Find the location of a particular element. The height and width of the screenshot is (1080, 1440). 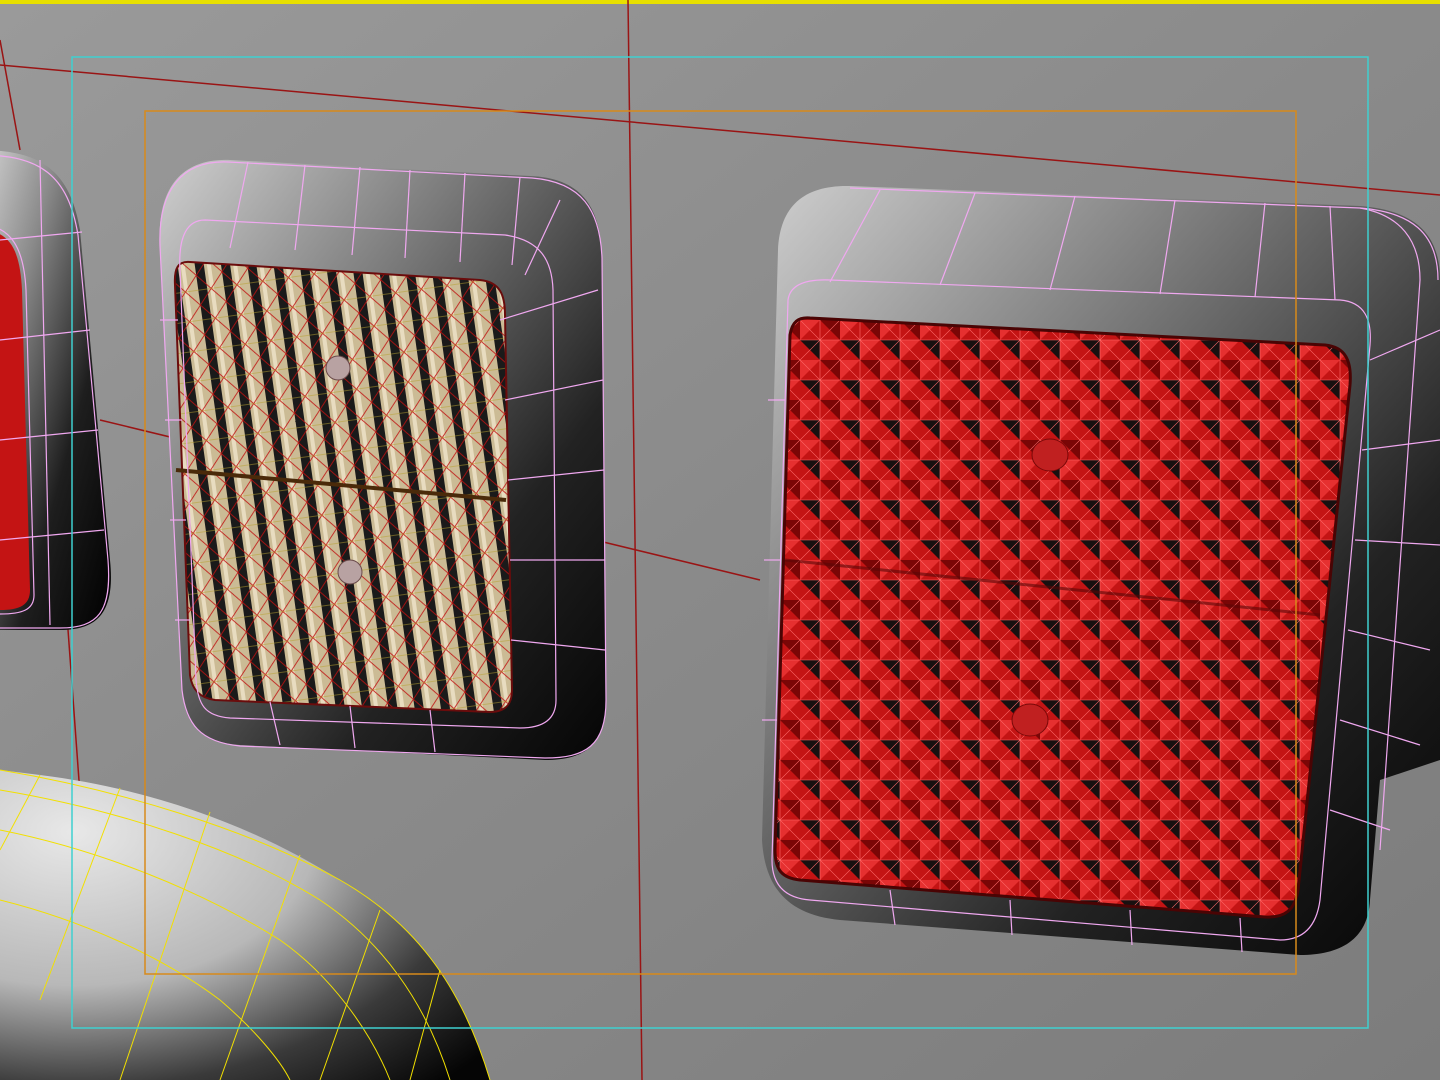

active-viewport-border is located at coordinates (720, 2).